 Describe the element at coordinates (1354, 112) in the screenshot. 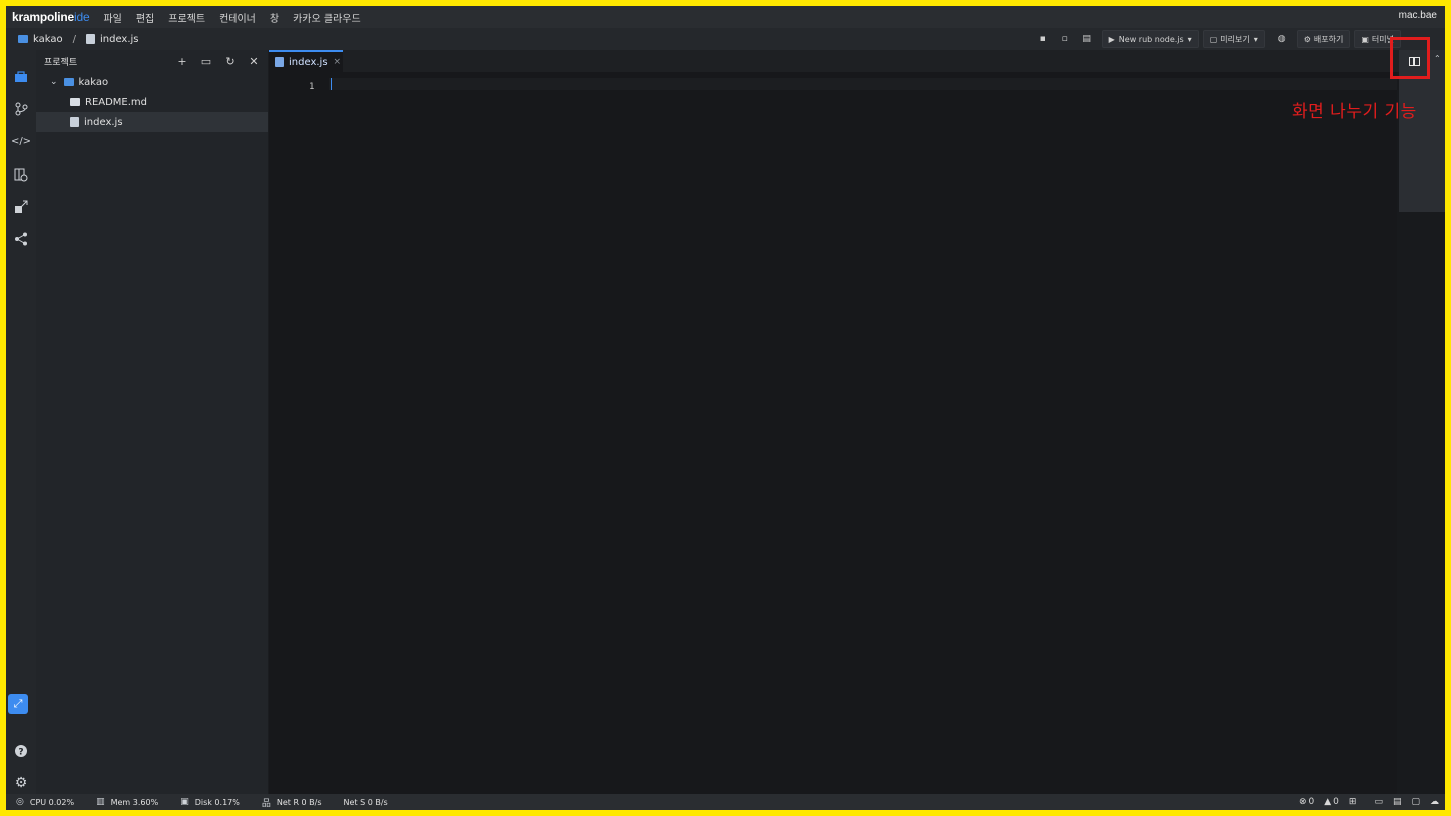

I see `annotation-label: 화면 나누기 기능` at that location.